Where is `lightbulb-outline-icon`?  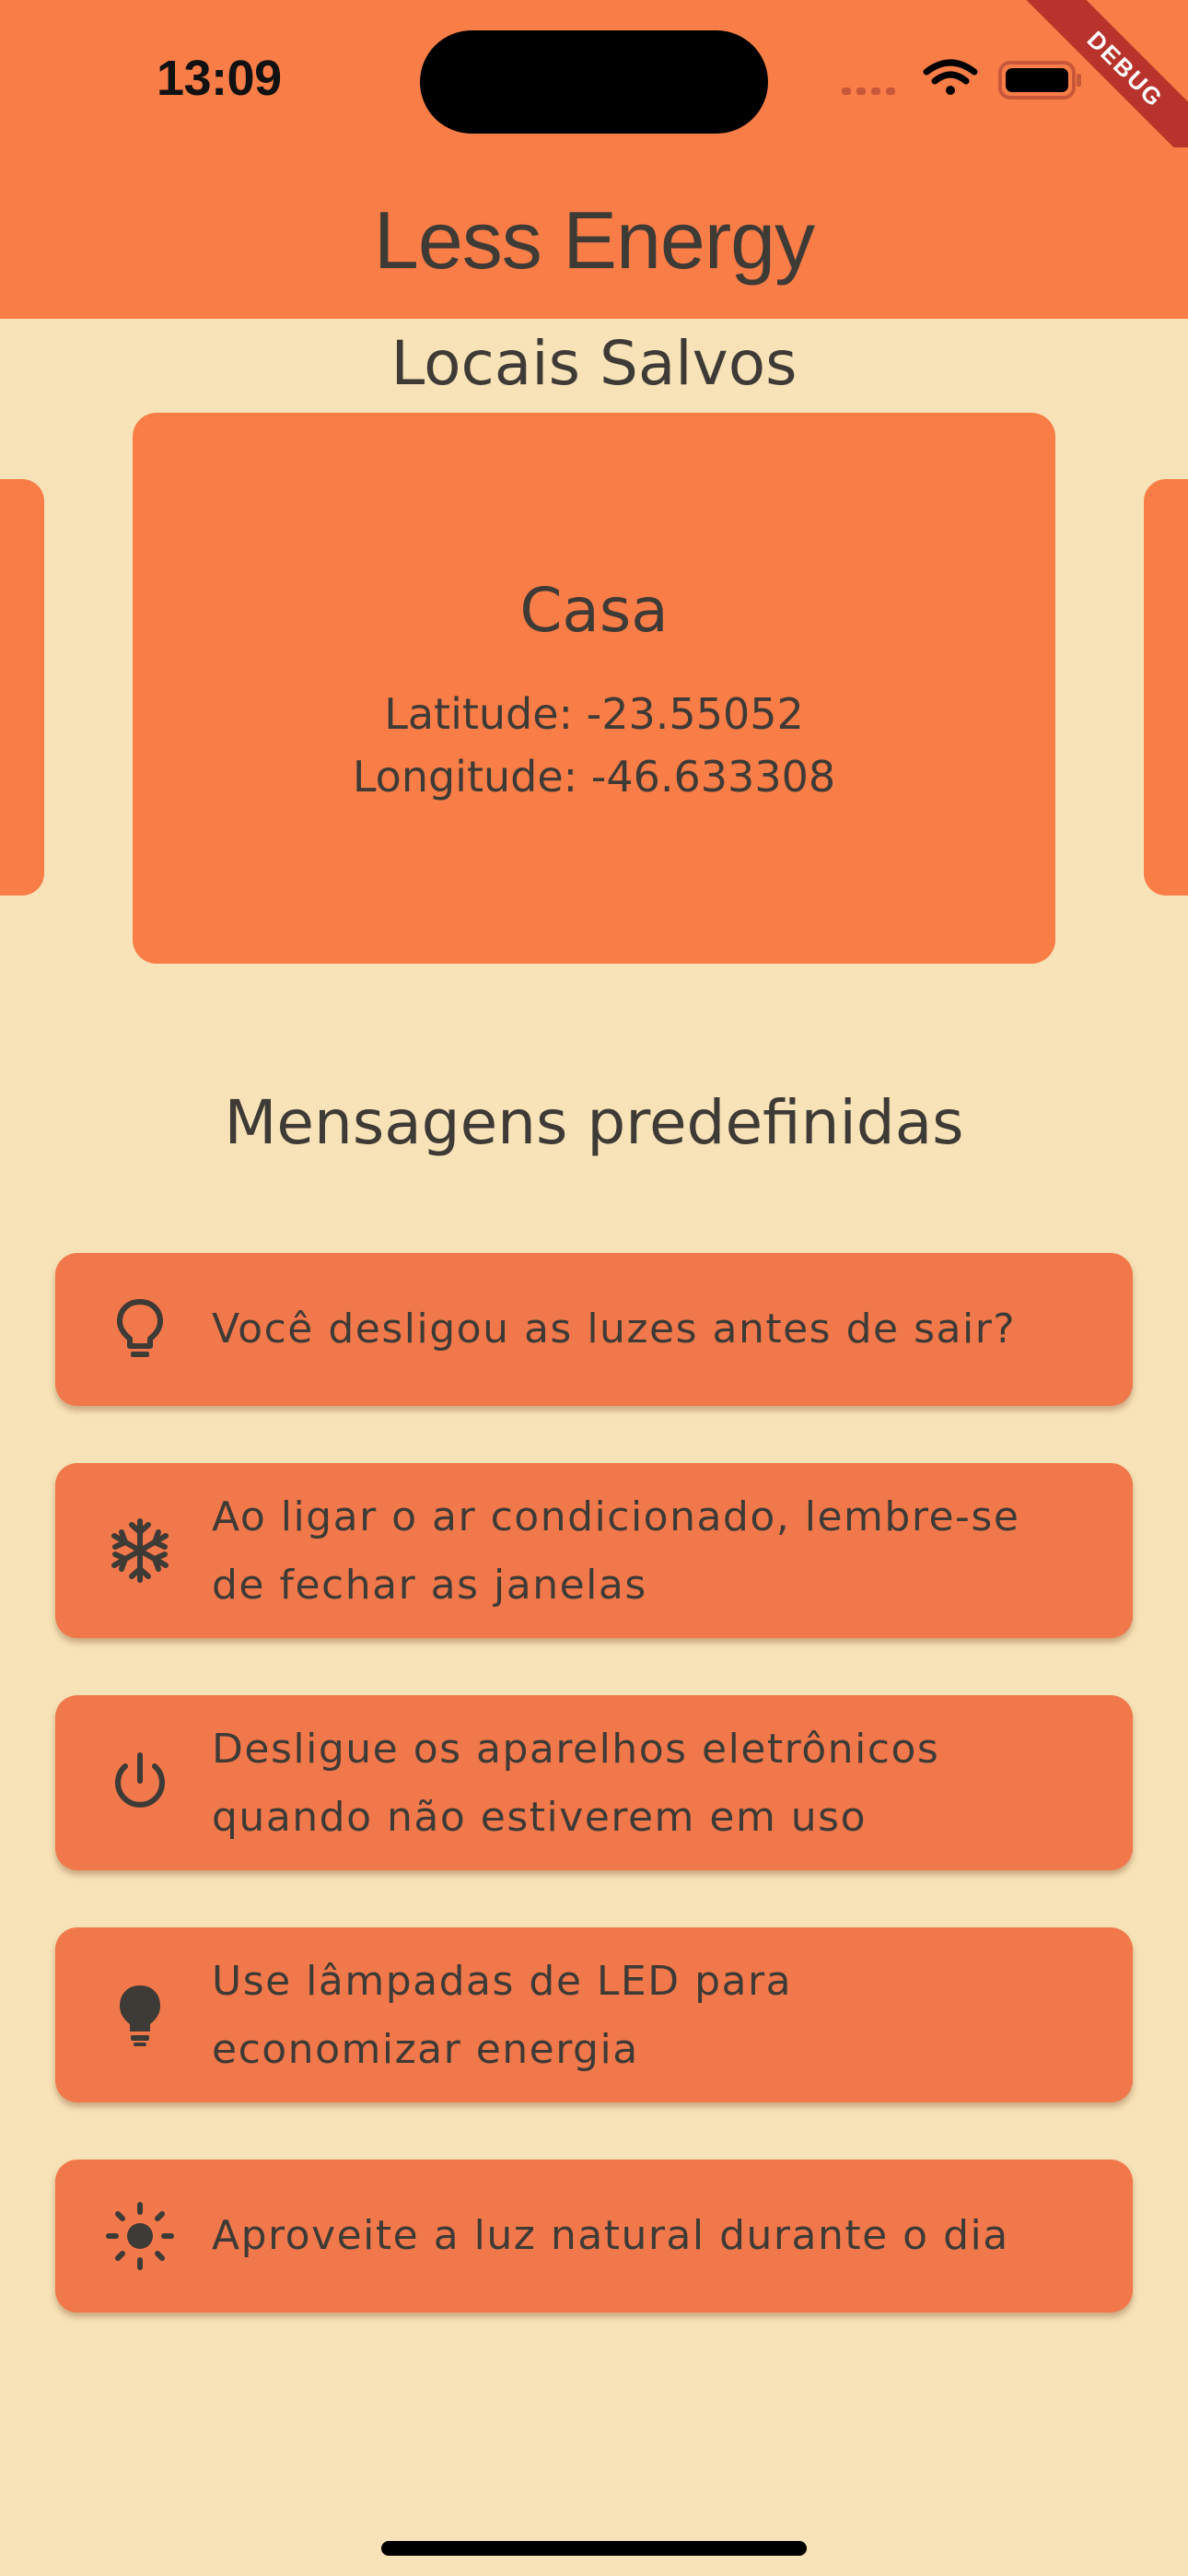
lightbulb-outline-icon is located at coordinates (140, 1328).